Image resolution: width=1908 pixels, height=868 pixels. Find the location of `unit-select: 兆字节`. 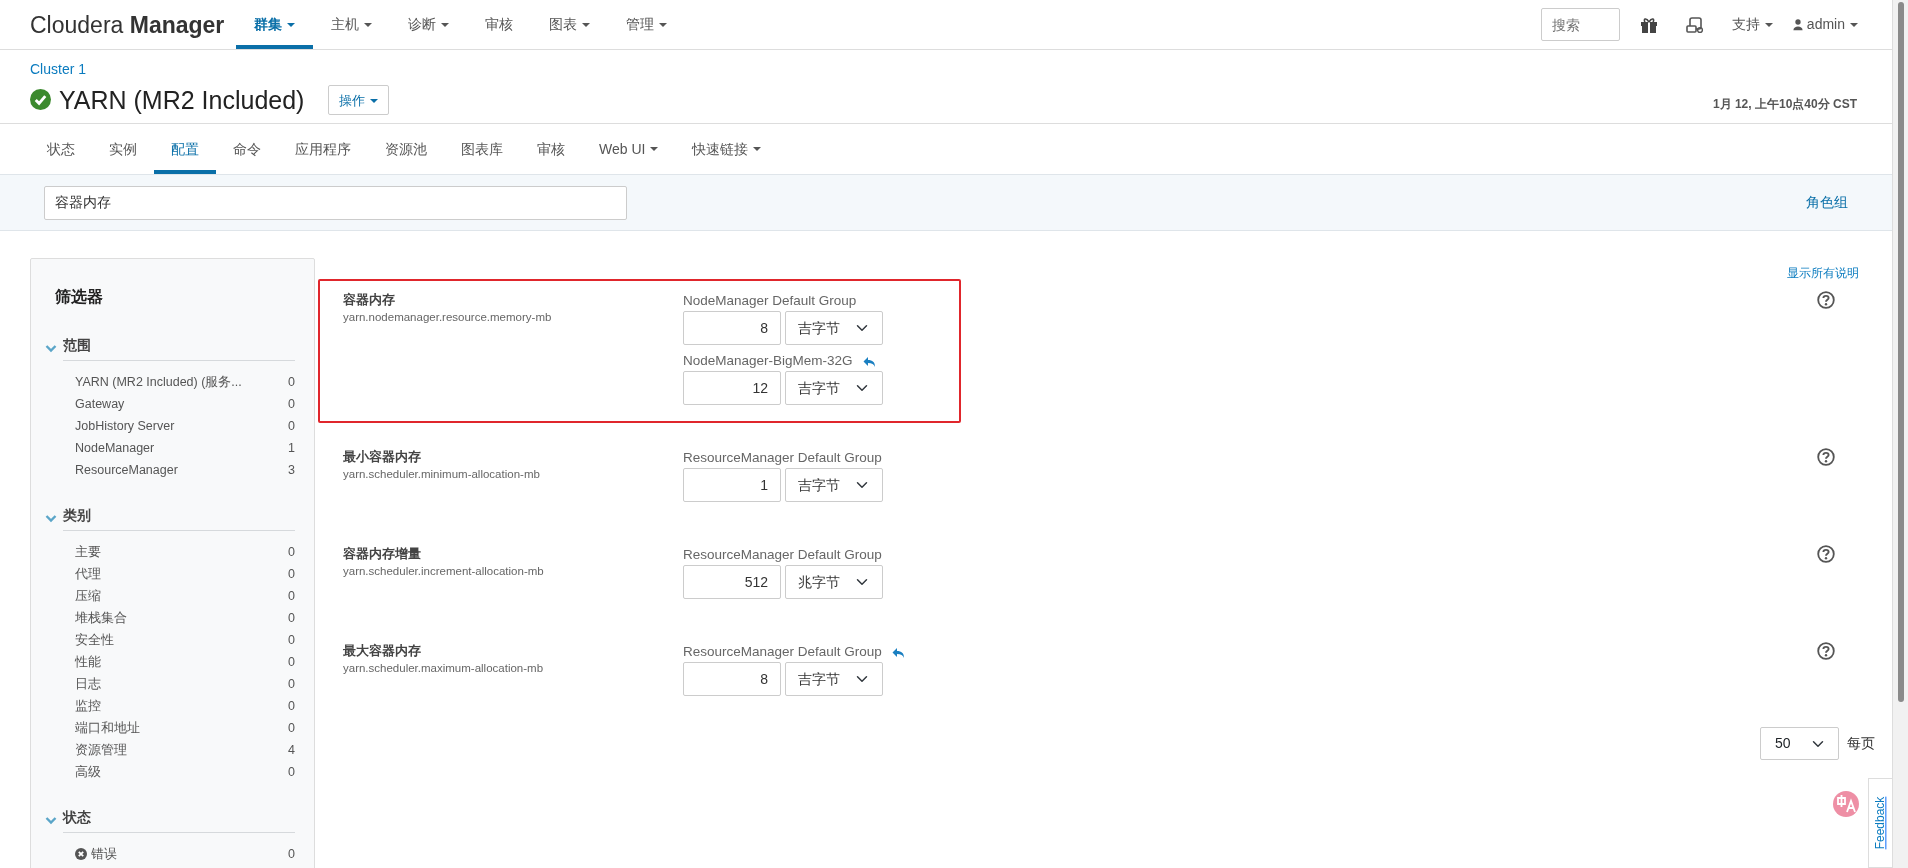

unit-select: 兆字节 is located at coordinates (834, 582).